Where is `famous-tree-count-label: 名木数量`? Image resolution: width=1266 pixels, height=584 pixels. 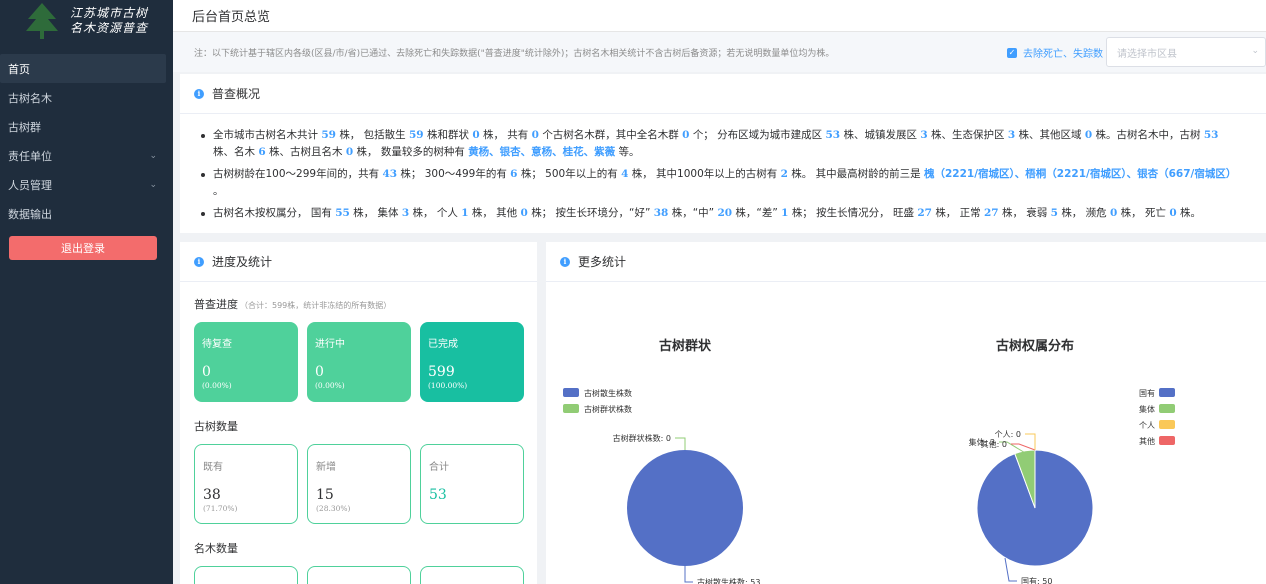
famous-tree-count-label: 名木数量 is located at coordinates (216, 548).